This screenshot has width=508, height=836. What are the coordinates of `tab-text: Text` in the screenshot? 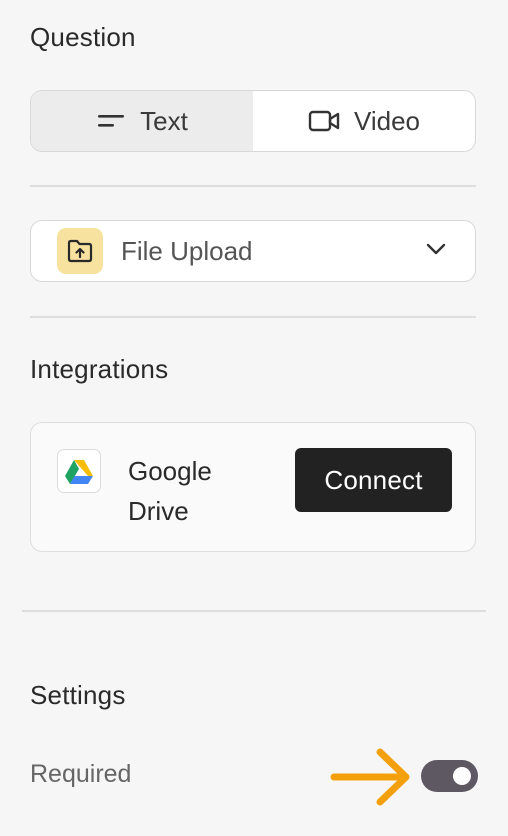 It's located at (142, 121).